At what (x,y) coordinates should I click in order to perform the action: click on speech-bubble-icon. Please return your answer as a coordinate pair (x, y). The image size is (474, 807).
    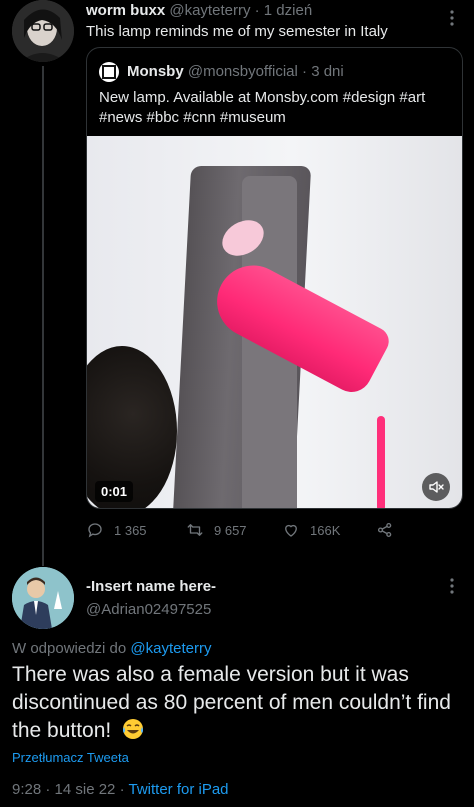
    Looking at the image, I should click on (95, 530).